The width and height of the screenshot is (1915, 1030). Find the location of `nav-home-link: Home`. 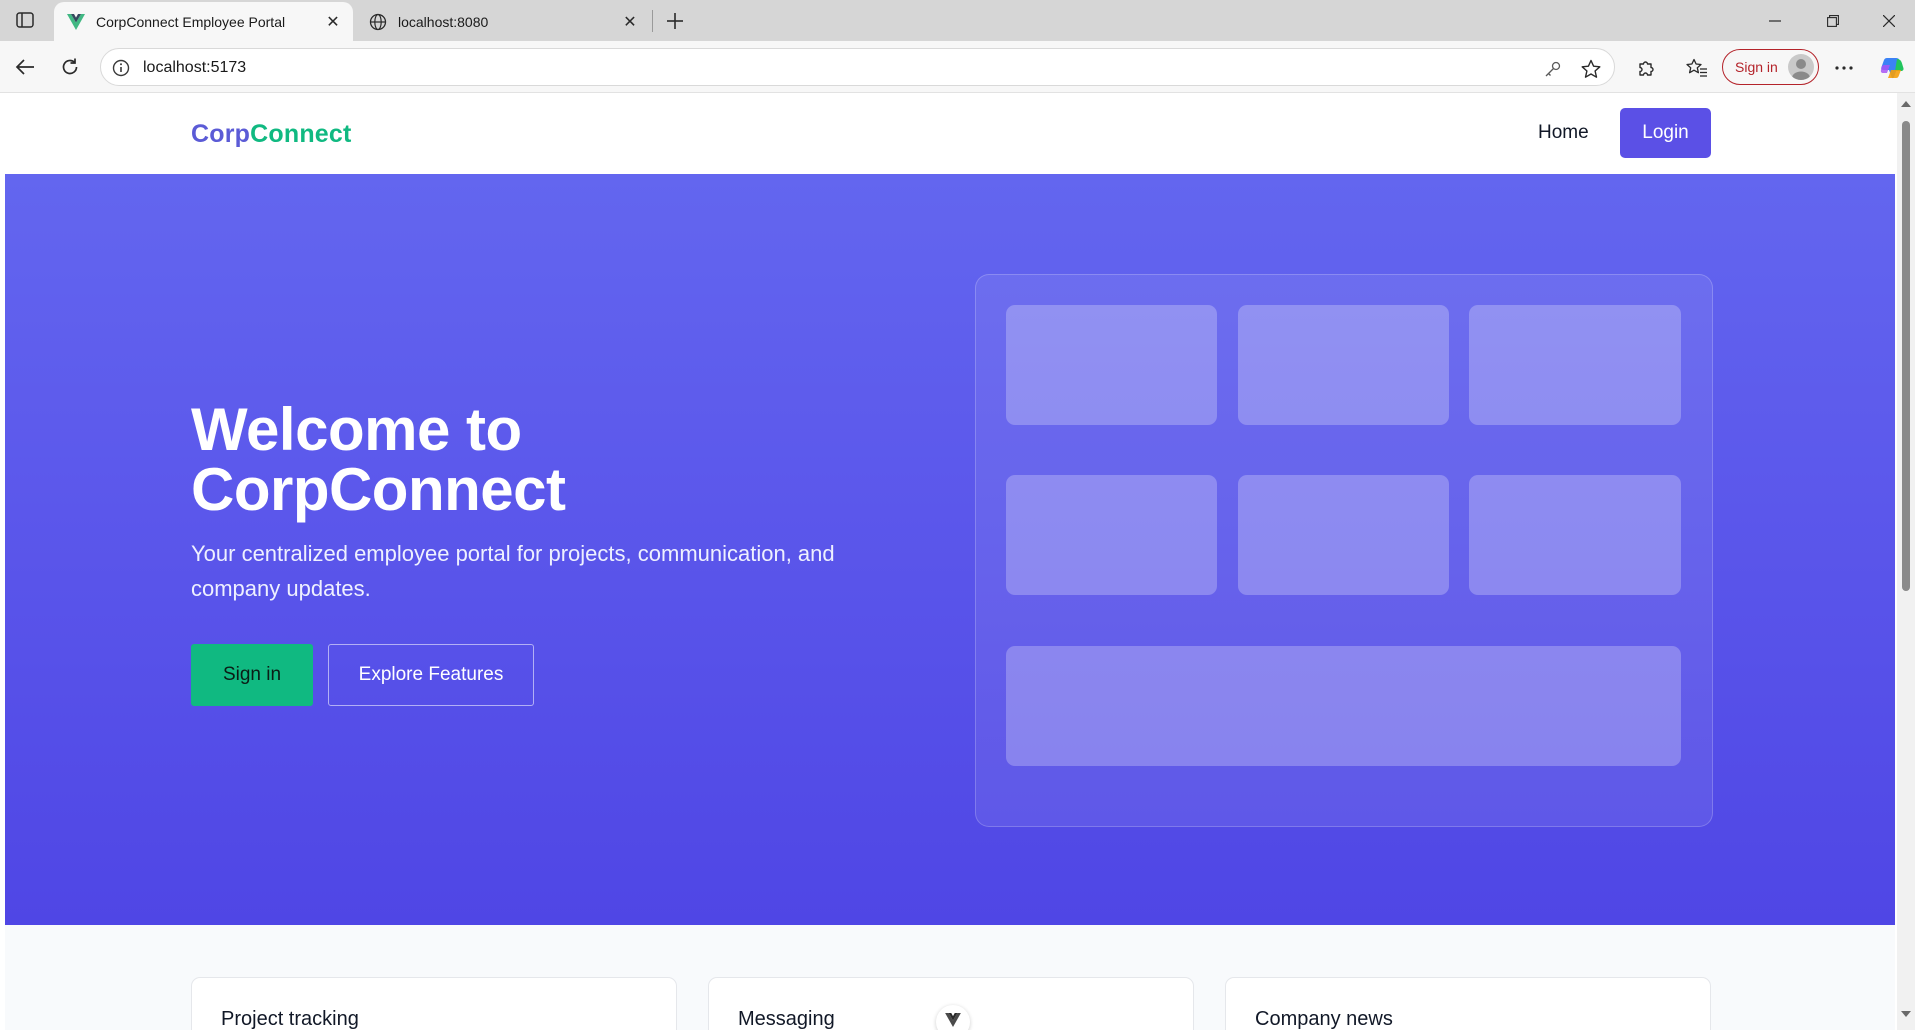

nav-home-link: Home is located at coordinates (1563, 133).